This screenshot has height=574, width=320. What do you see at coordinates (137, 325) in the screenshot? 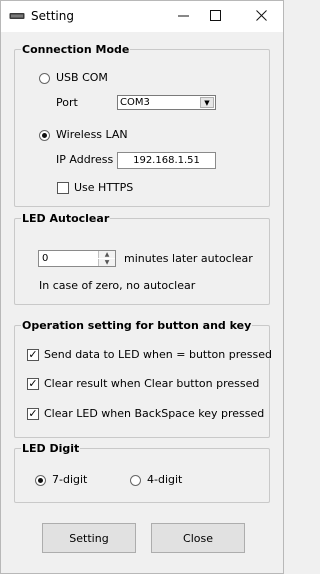
I see `operation-setting-legend: Operation setting for button and key` at bounding box center [137, 325].